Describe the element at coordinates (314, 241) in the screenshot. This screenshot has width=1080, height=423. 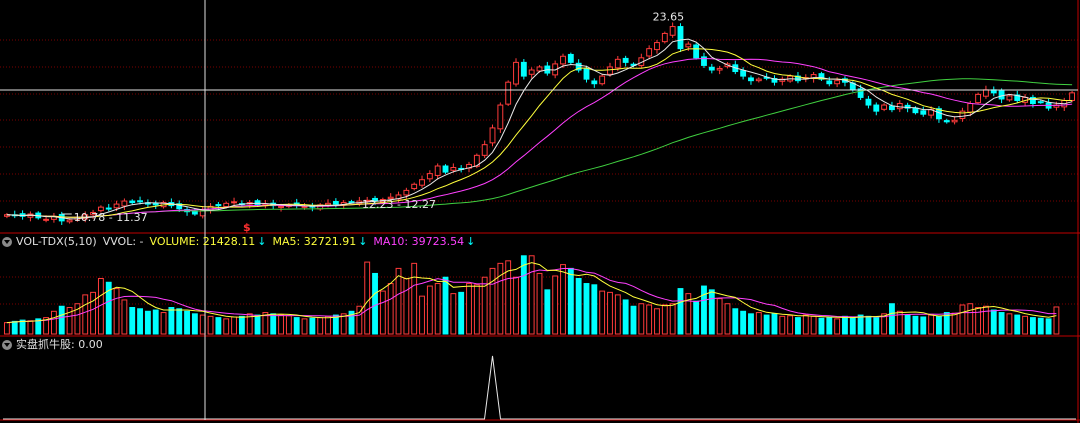
I see `volume-ma5-value: MA5: 32721.91` at that location.